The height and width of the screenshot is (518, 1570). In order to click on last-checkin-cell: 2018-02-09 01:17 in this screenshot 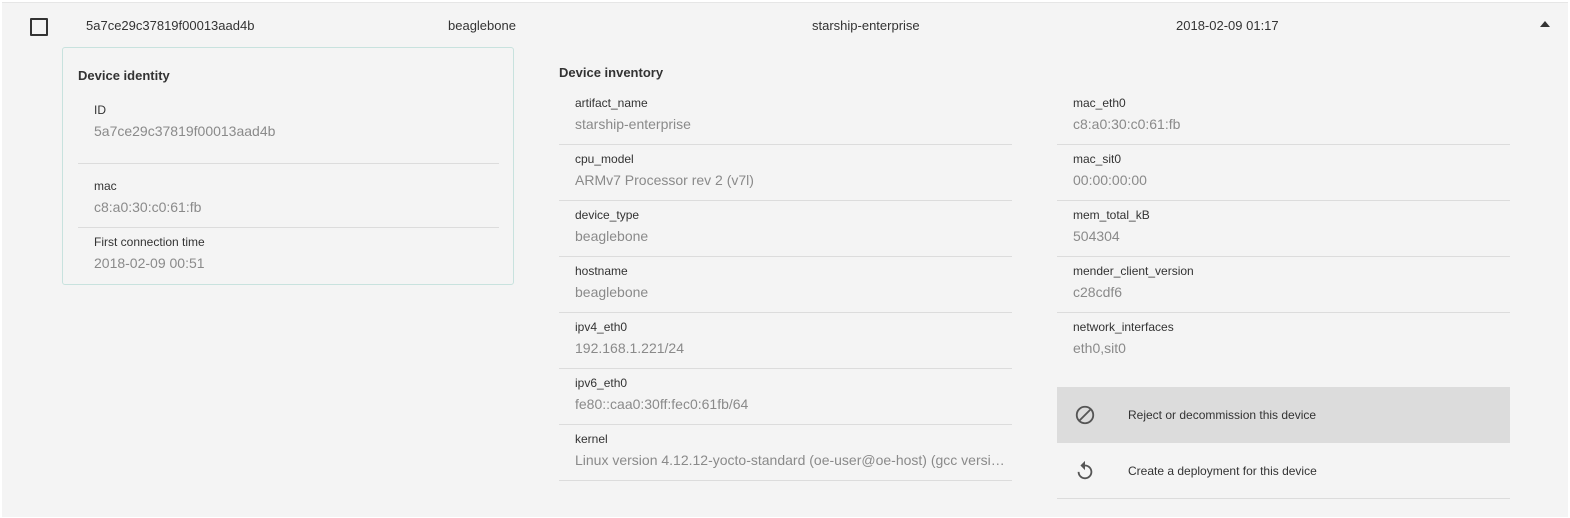, I will do `click(1227, 25)`.